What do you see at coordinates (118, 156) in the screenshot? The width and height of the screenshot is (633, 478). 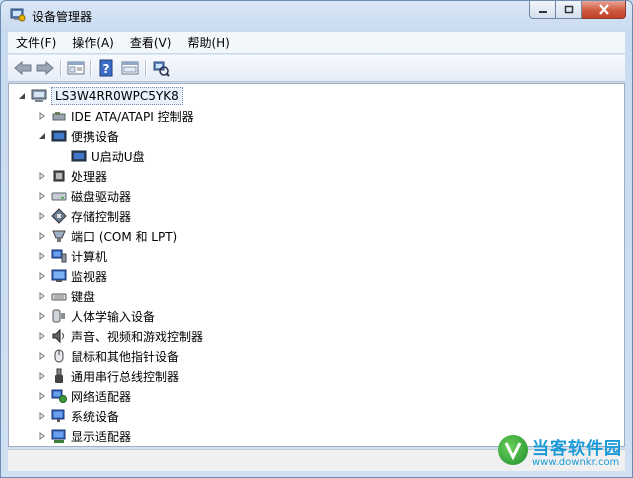 I see `tree-item-label: U启动U盘` at bounding box center [118, 156].